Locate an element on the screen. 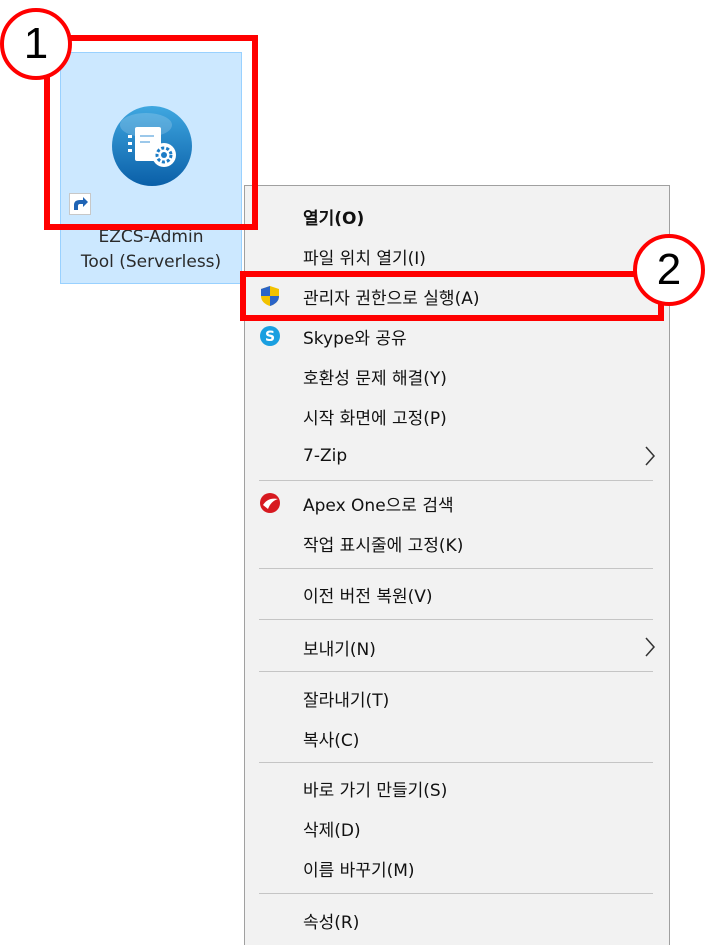 This screenshot has height=945, width=707. skype-icon: S is located at coordinates (270, 336).